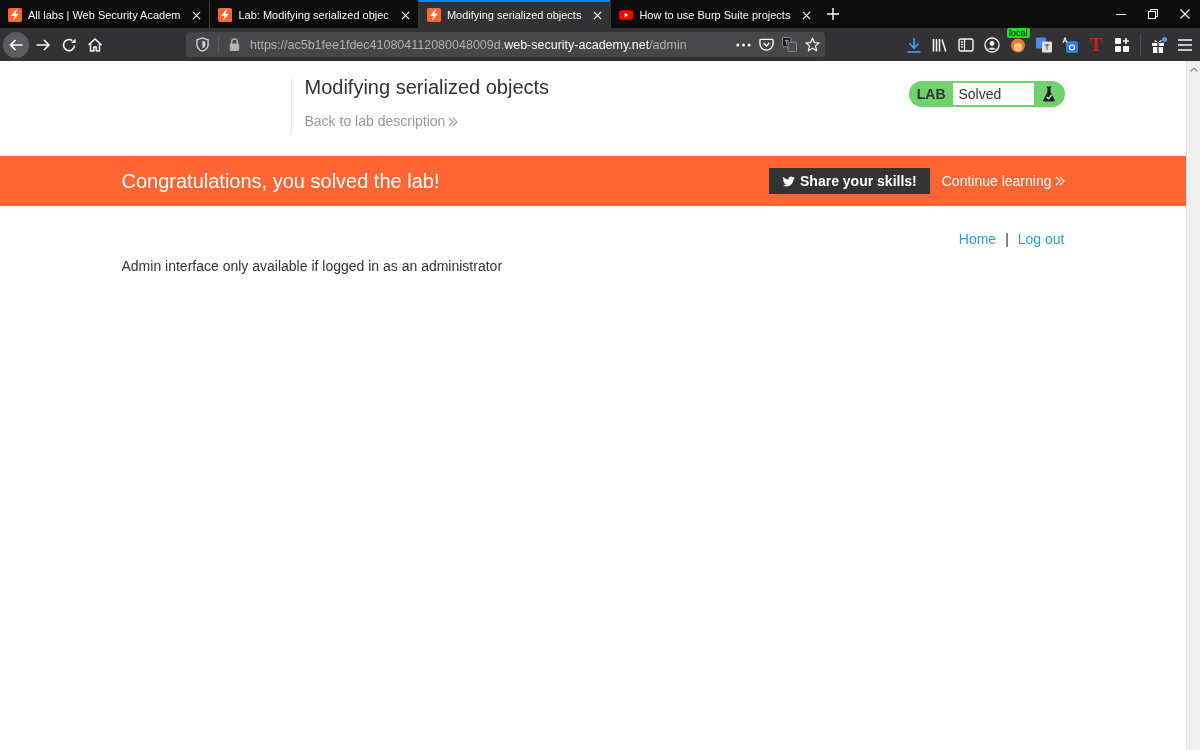  I want to click on account-icon, so click(992, 44).